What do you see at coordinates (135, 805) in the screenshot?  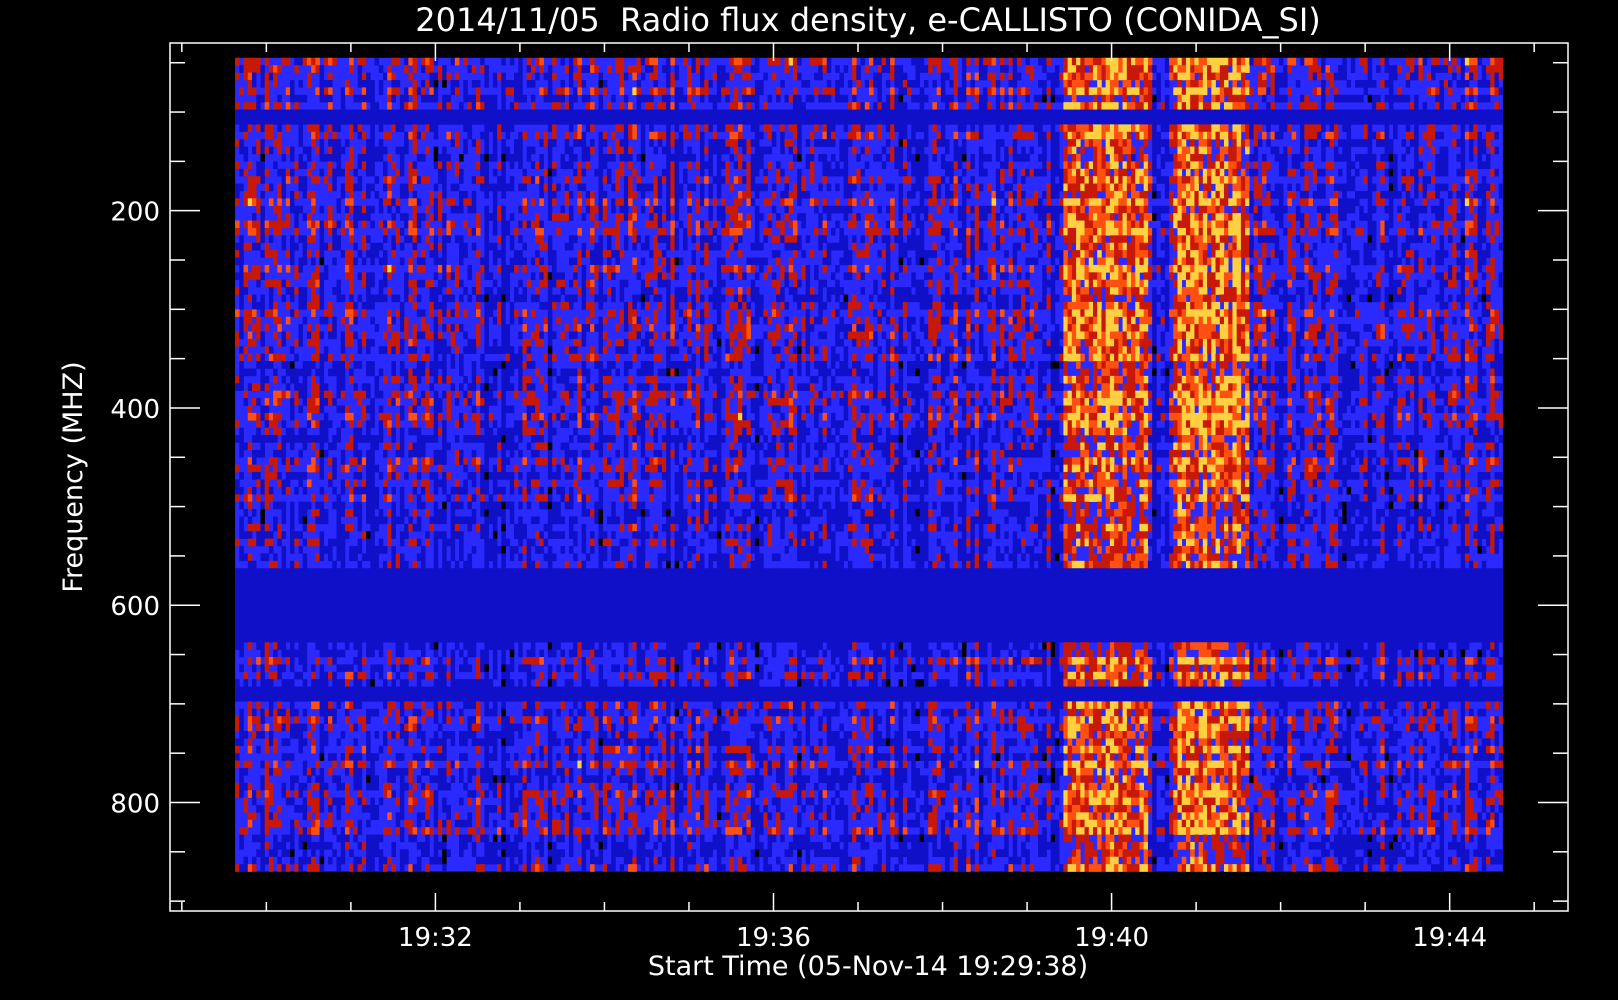 I see `y-tick-label: 800` at bounding box center [135, 805].